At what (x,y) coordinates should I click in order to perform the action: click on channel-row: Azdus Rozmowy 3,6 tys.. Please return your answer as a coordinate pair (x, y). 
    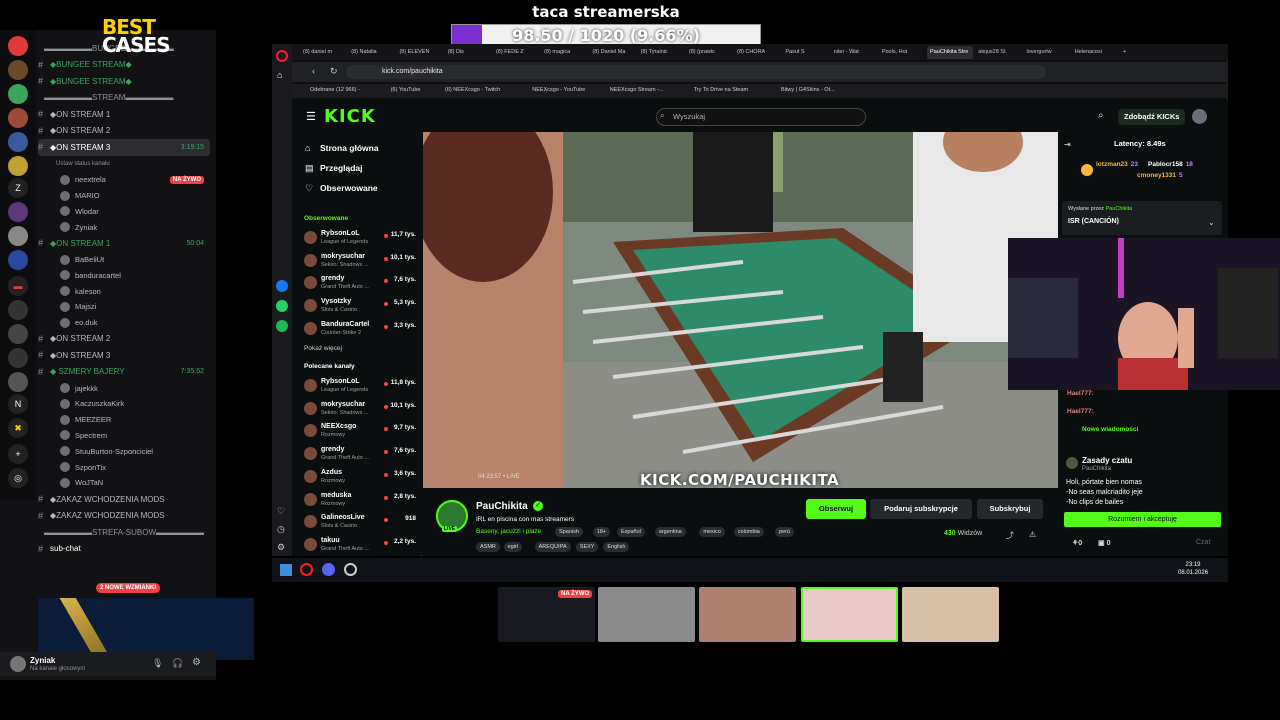
    Looking at the image, I should click on (360, 478).